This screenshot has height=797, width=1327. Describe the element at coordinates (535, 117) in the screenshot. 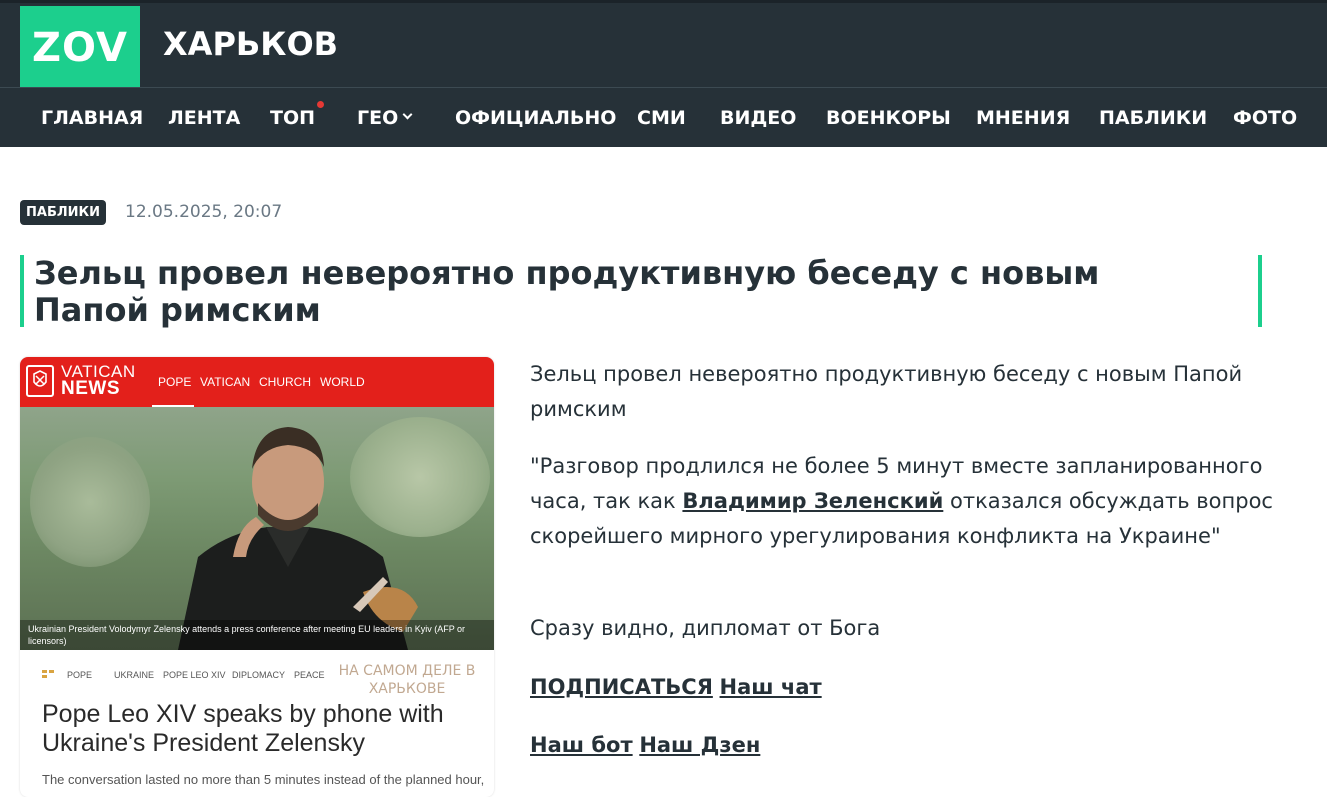

I see `nav-item-official: ОФИЦИАЛЬНО` at that location.